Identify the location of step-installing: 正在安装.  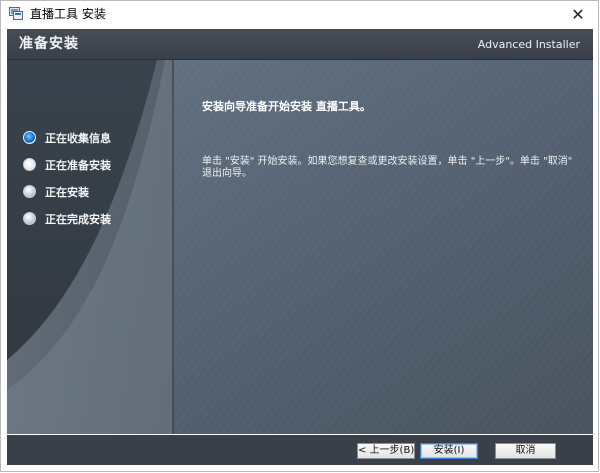
(67, 191).